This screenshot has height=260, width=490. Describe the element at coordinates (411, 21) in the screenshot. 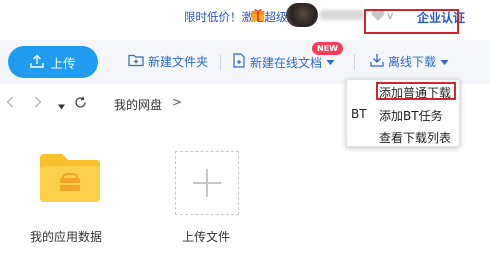

I see `offline-download-highlight` at that location.